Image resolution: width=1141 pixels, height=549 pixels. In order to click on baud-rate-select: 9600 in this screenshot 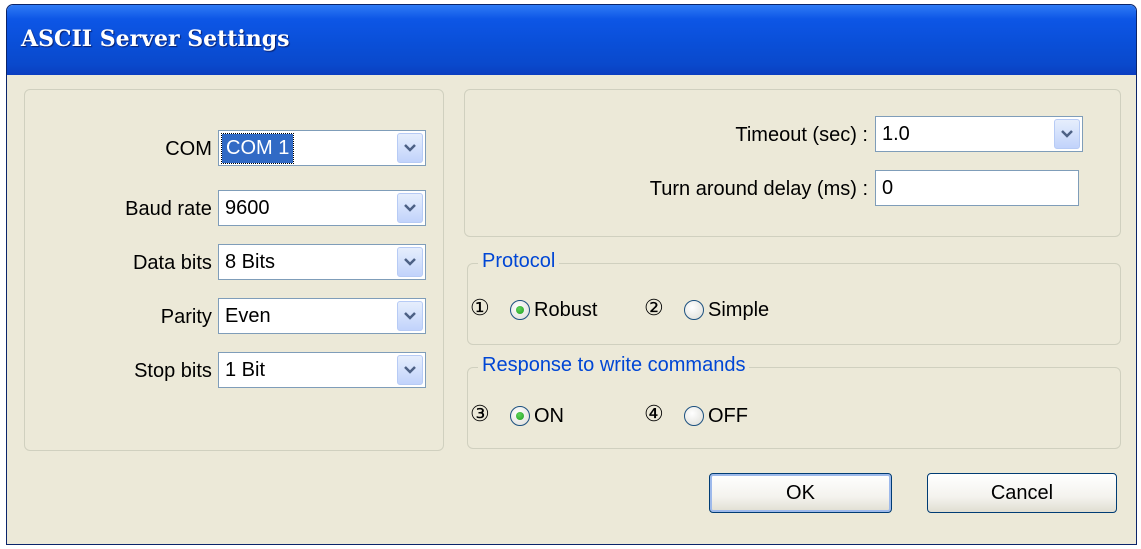, I will do `click(322, 208)`.